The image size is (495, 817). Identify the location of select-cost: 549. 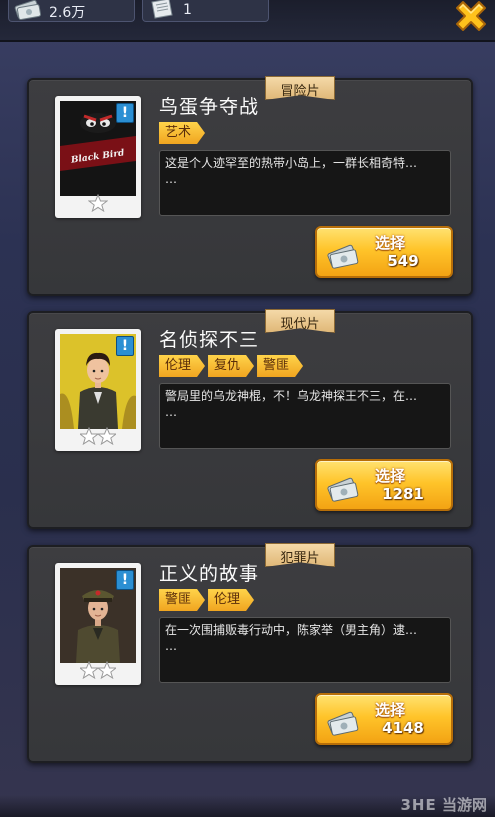
(403, 261).